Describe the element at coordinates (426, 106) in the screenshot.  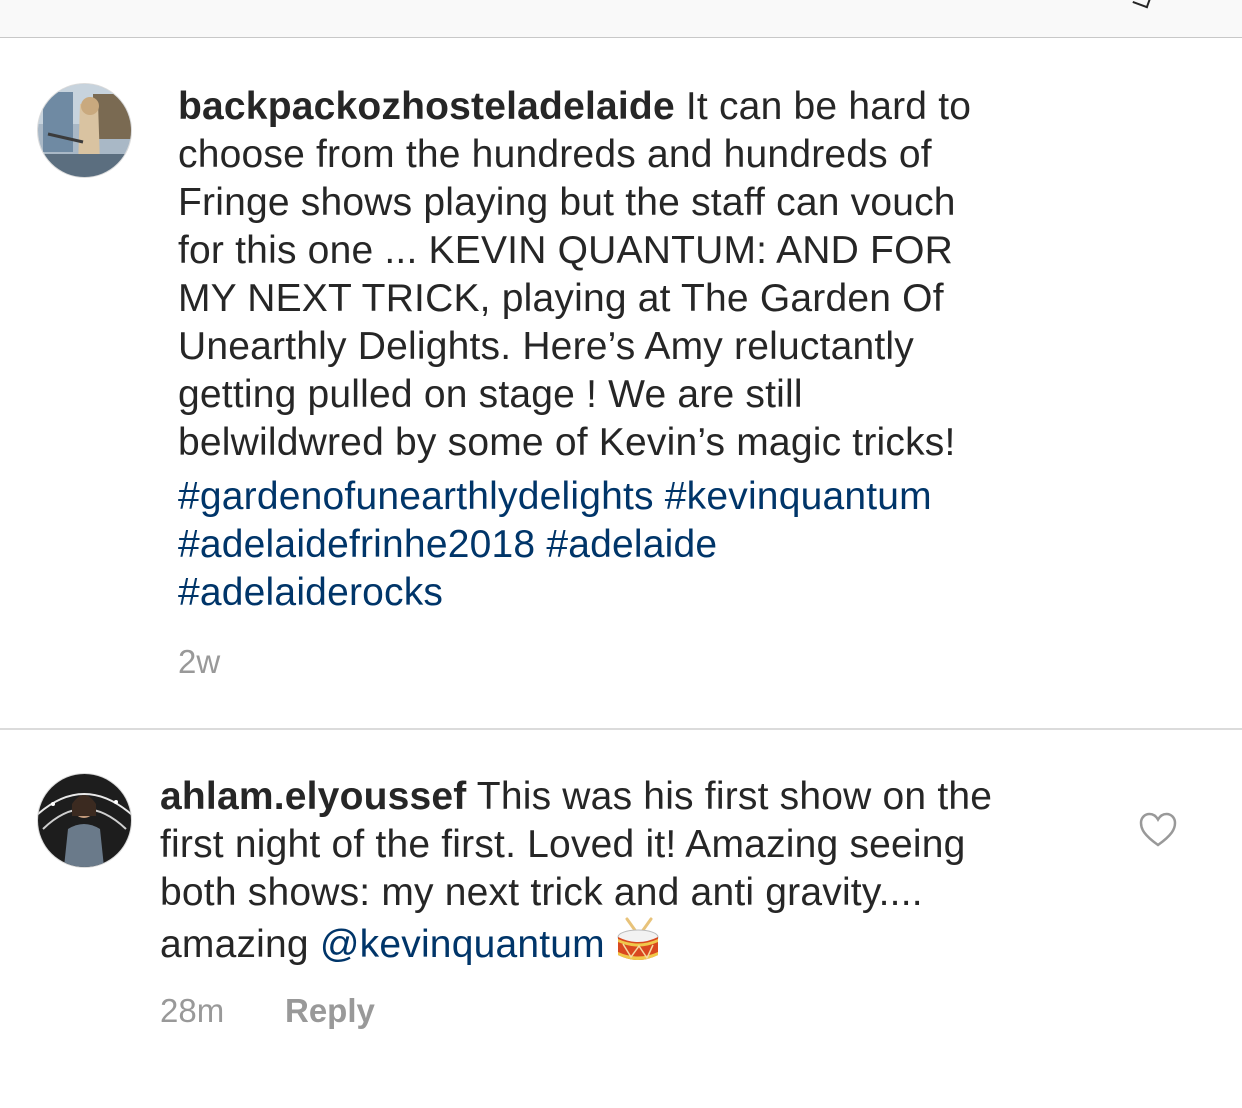
I see `caption-username: backpackozhosteladelaide` at that location.